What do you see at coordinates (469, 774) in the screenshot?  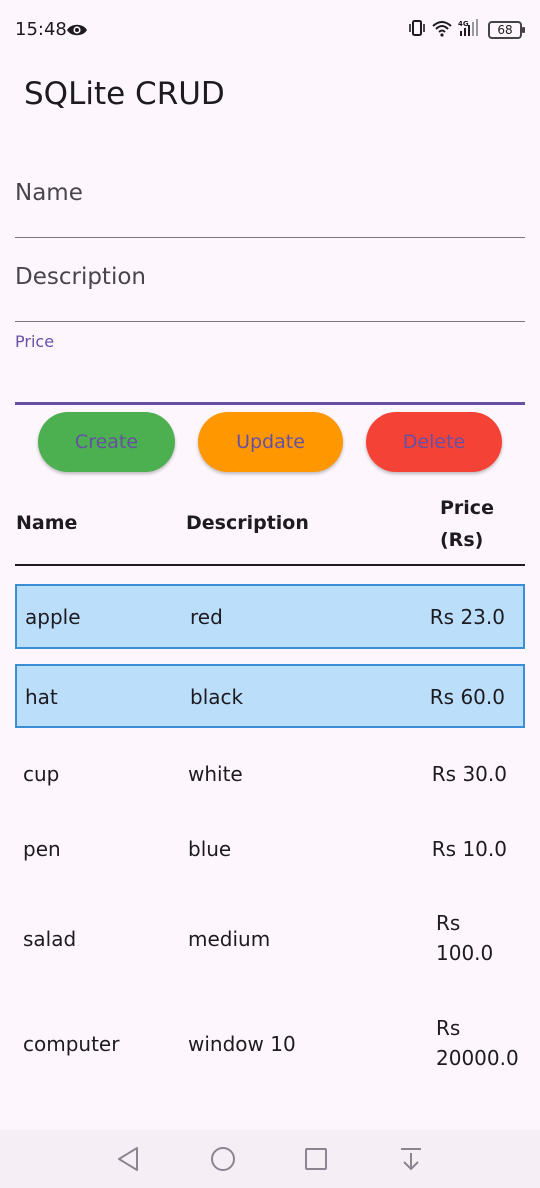 I see `row-price: Rs 30.0` at bounding box center [469, 774].